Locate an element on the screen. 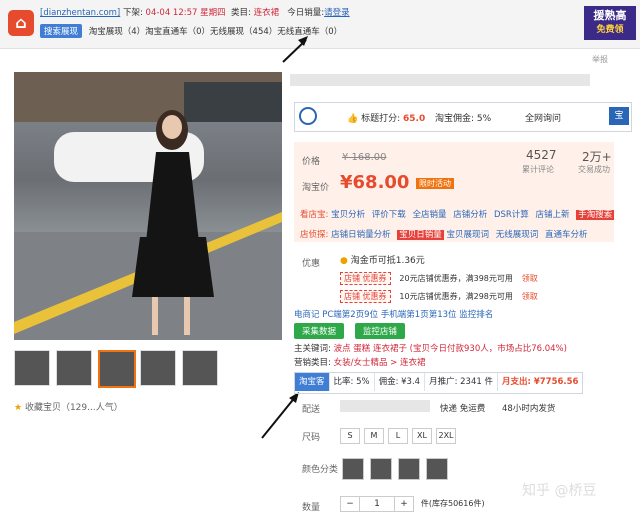  watermark: 知乎 @桥豆 is located at coordinates (559, 491).